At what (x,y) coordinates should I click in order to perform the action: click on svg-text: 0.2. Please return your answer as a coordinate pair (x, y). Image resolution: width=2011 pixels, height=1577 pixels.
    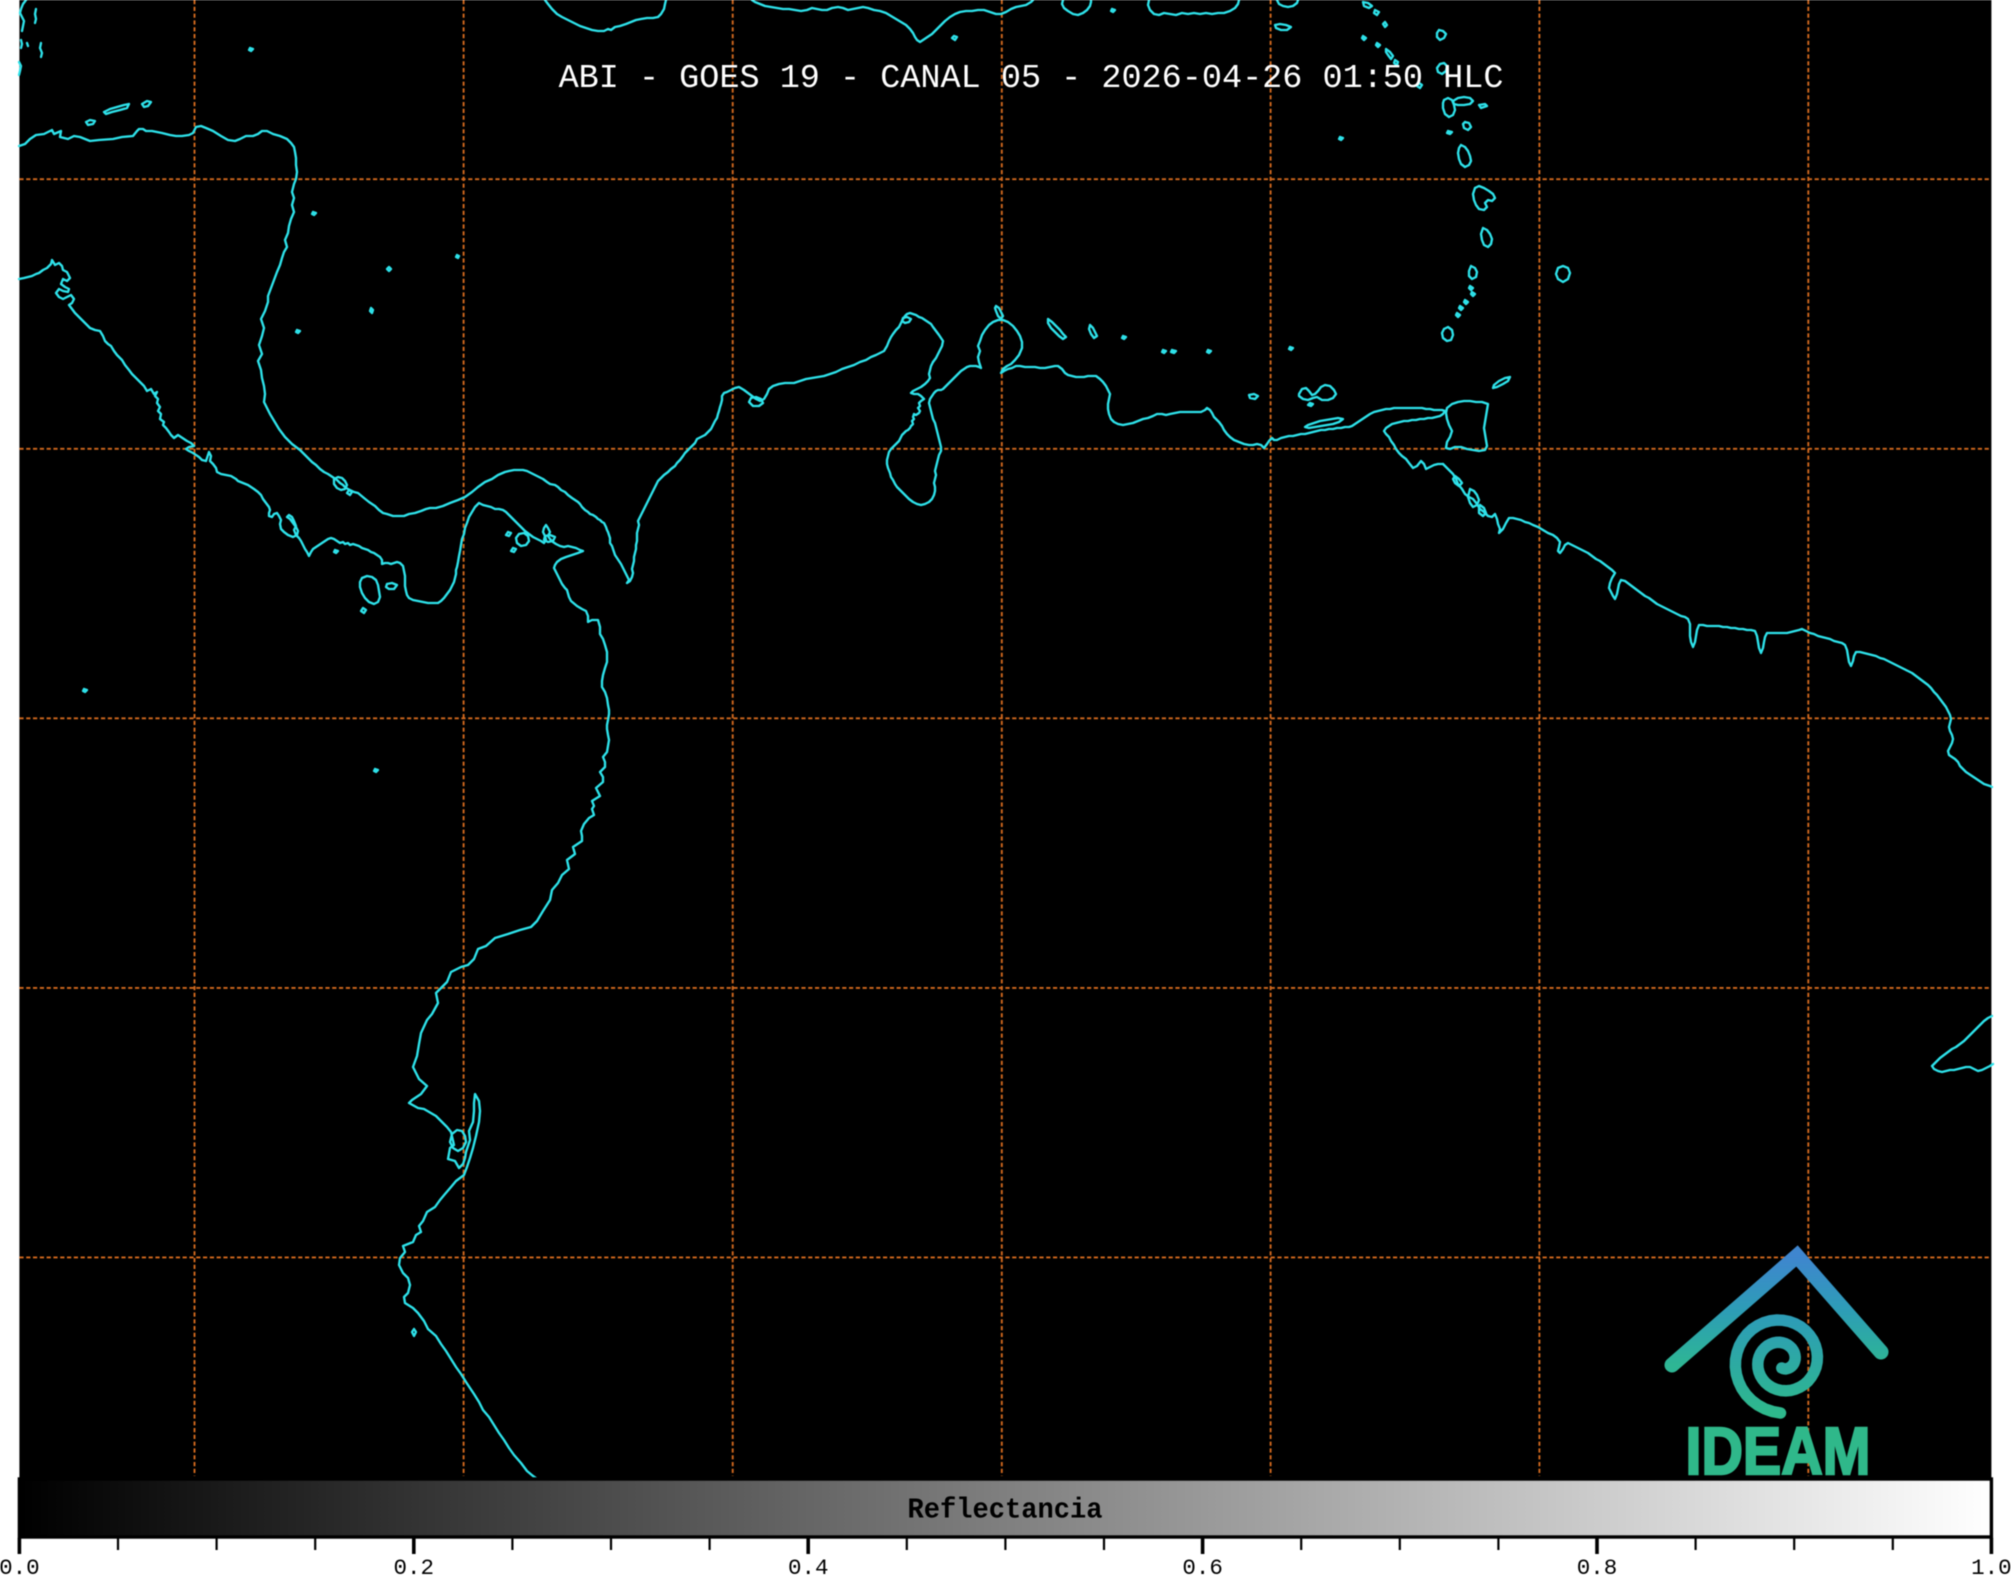
    Looking at the image, I should click on (414, 1566).